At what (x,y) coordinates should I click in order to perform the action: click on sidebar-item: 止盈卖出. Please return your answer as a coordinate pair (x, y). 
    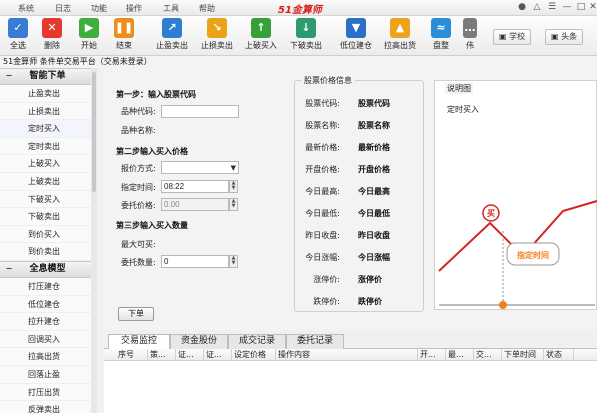
    Looking at the image, I should click on (47, 94).